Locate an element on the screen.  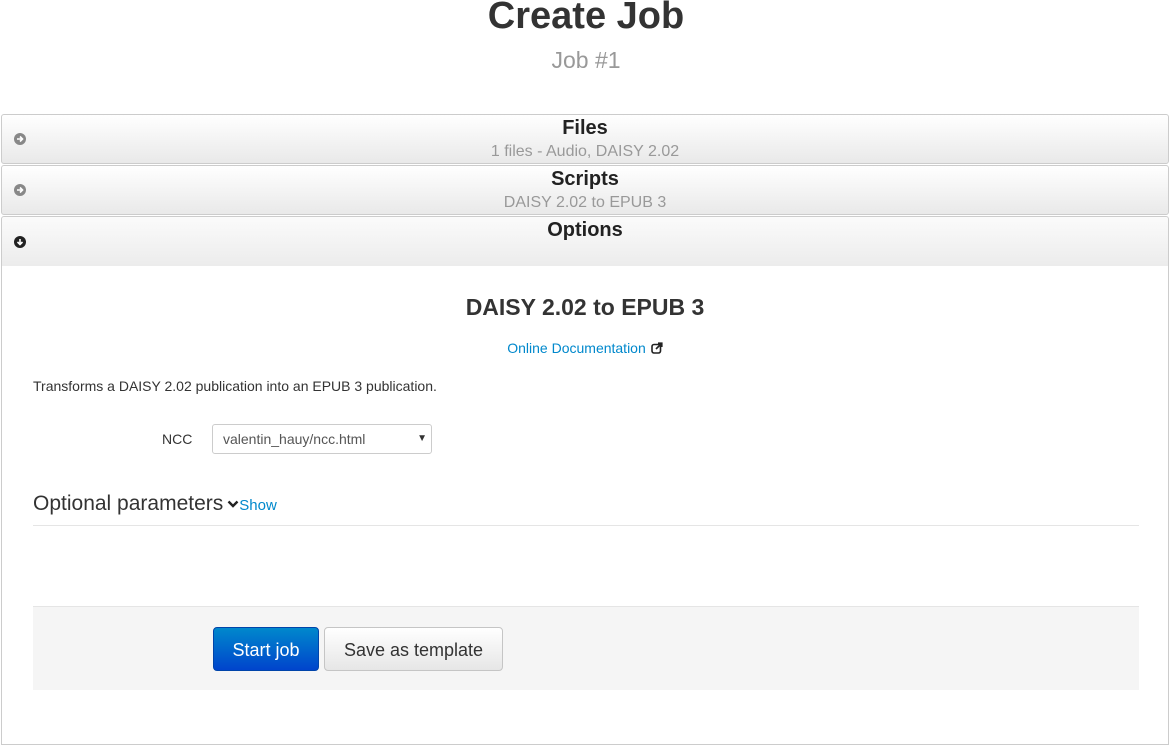
start-job-button: Start job is located at coordinates (266, 649).